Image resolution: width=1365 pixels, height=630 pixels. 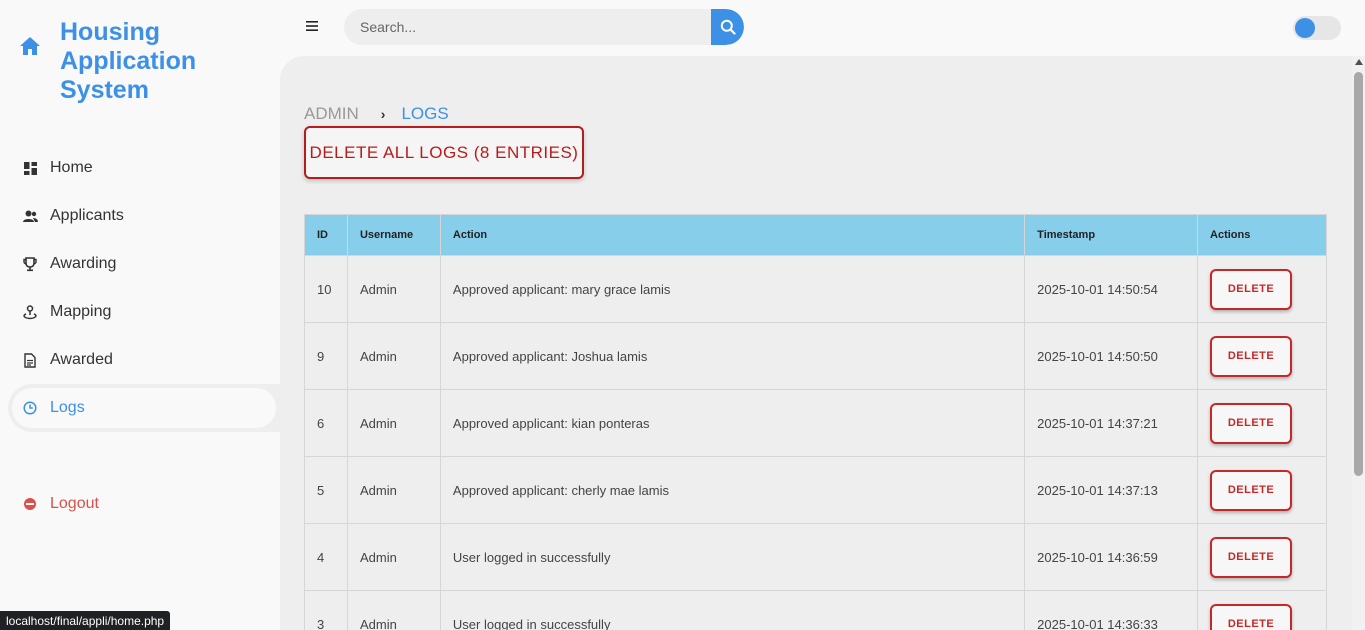 I want to click on logout-label: Logout, so click(x=74, y=503).